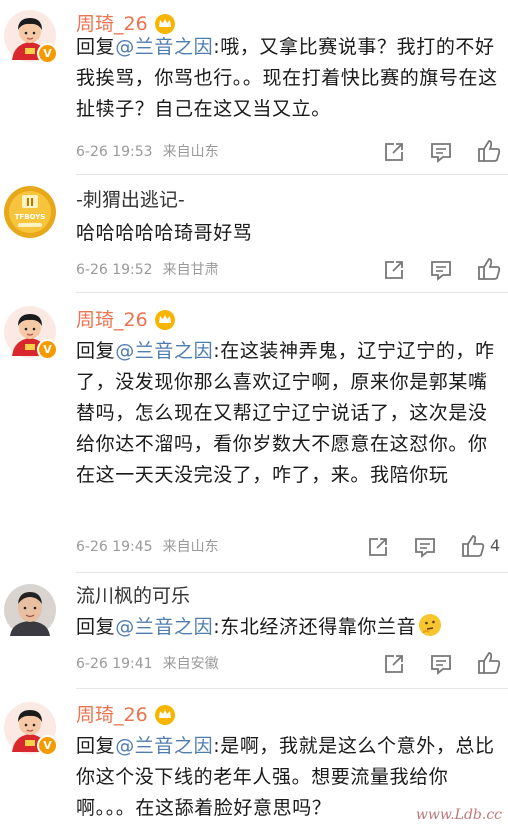 The image size is (508, 831). What do you see at coordinates (114, 664) in the screenshot?
I see `timestamp: 6-26 19:41` at bounding box center [114, 664].